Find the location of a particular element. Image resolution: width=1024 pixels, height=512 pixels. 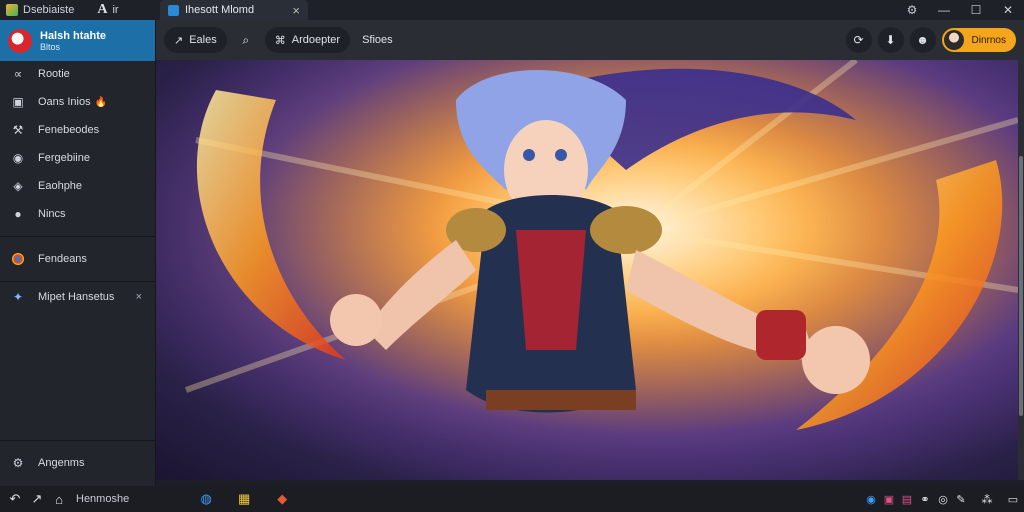

chat-icon: ▤ is located at coordinates (907, 499).